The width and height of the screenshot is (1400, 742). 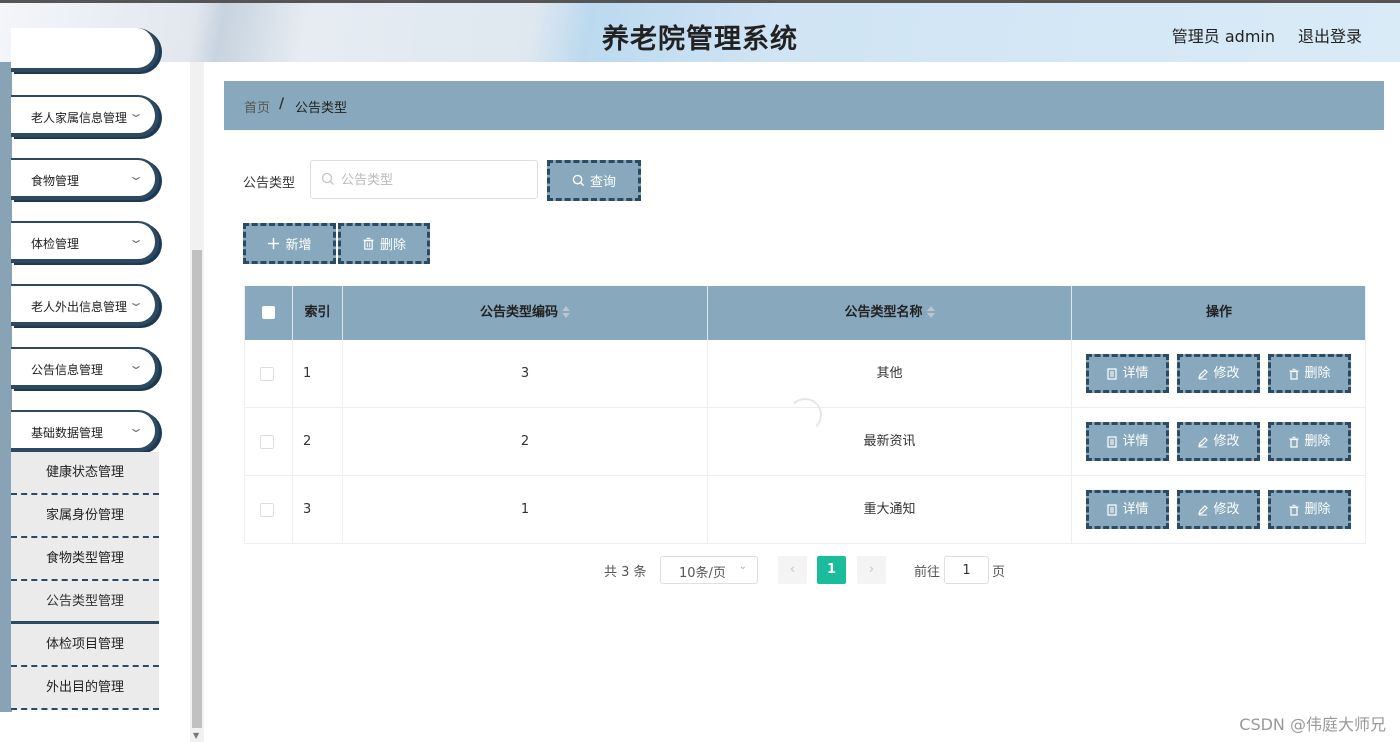 I want to click on next-page-button: ›, so click(x=871, y=570).